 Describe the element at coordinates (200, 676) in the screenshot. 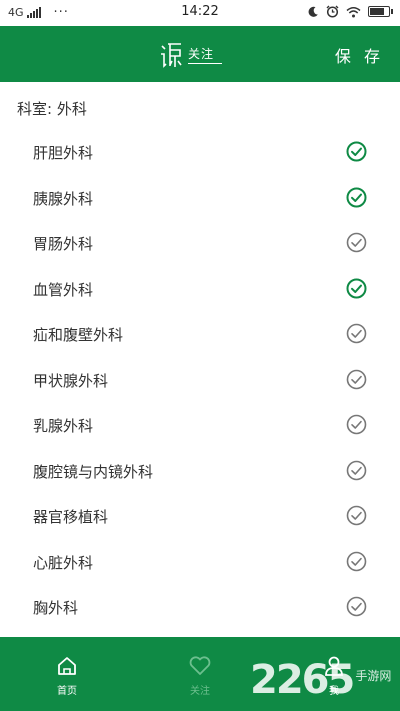

I see `tab-follow: 关注` at that location.